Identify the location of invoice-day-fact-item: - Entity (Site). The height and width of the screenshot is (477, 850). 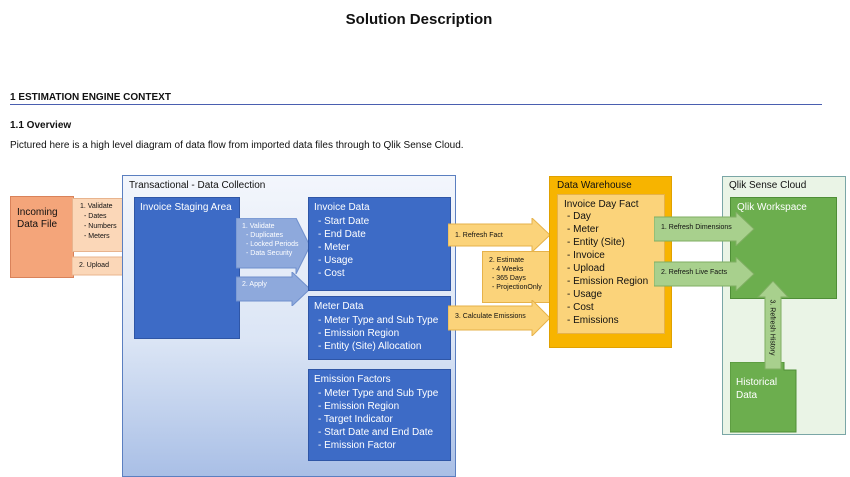
(596, 242).